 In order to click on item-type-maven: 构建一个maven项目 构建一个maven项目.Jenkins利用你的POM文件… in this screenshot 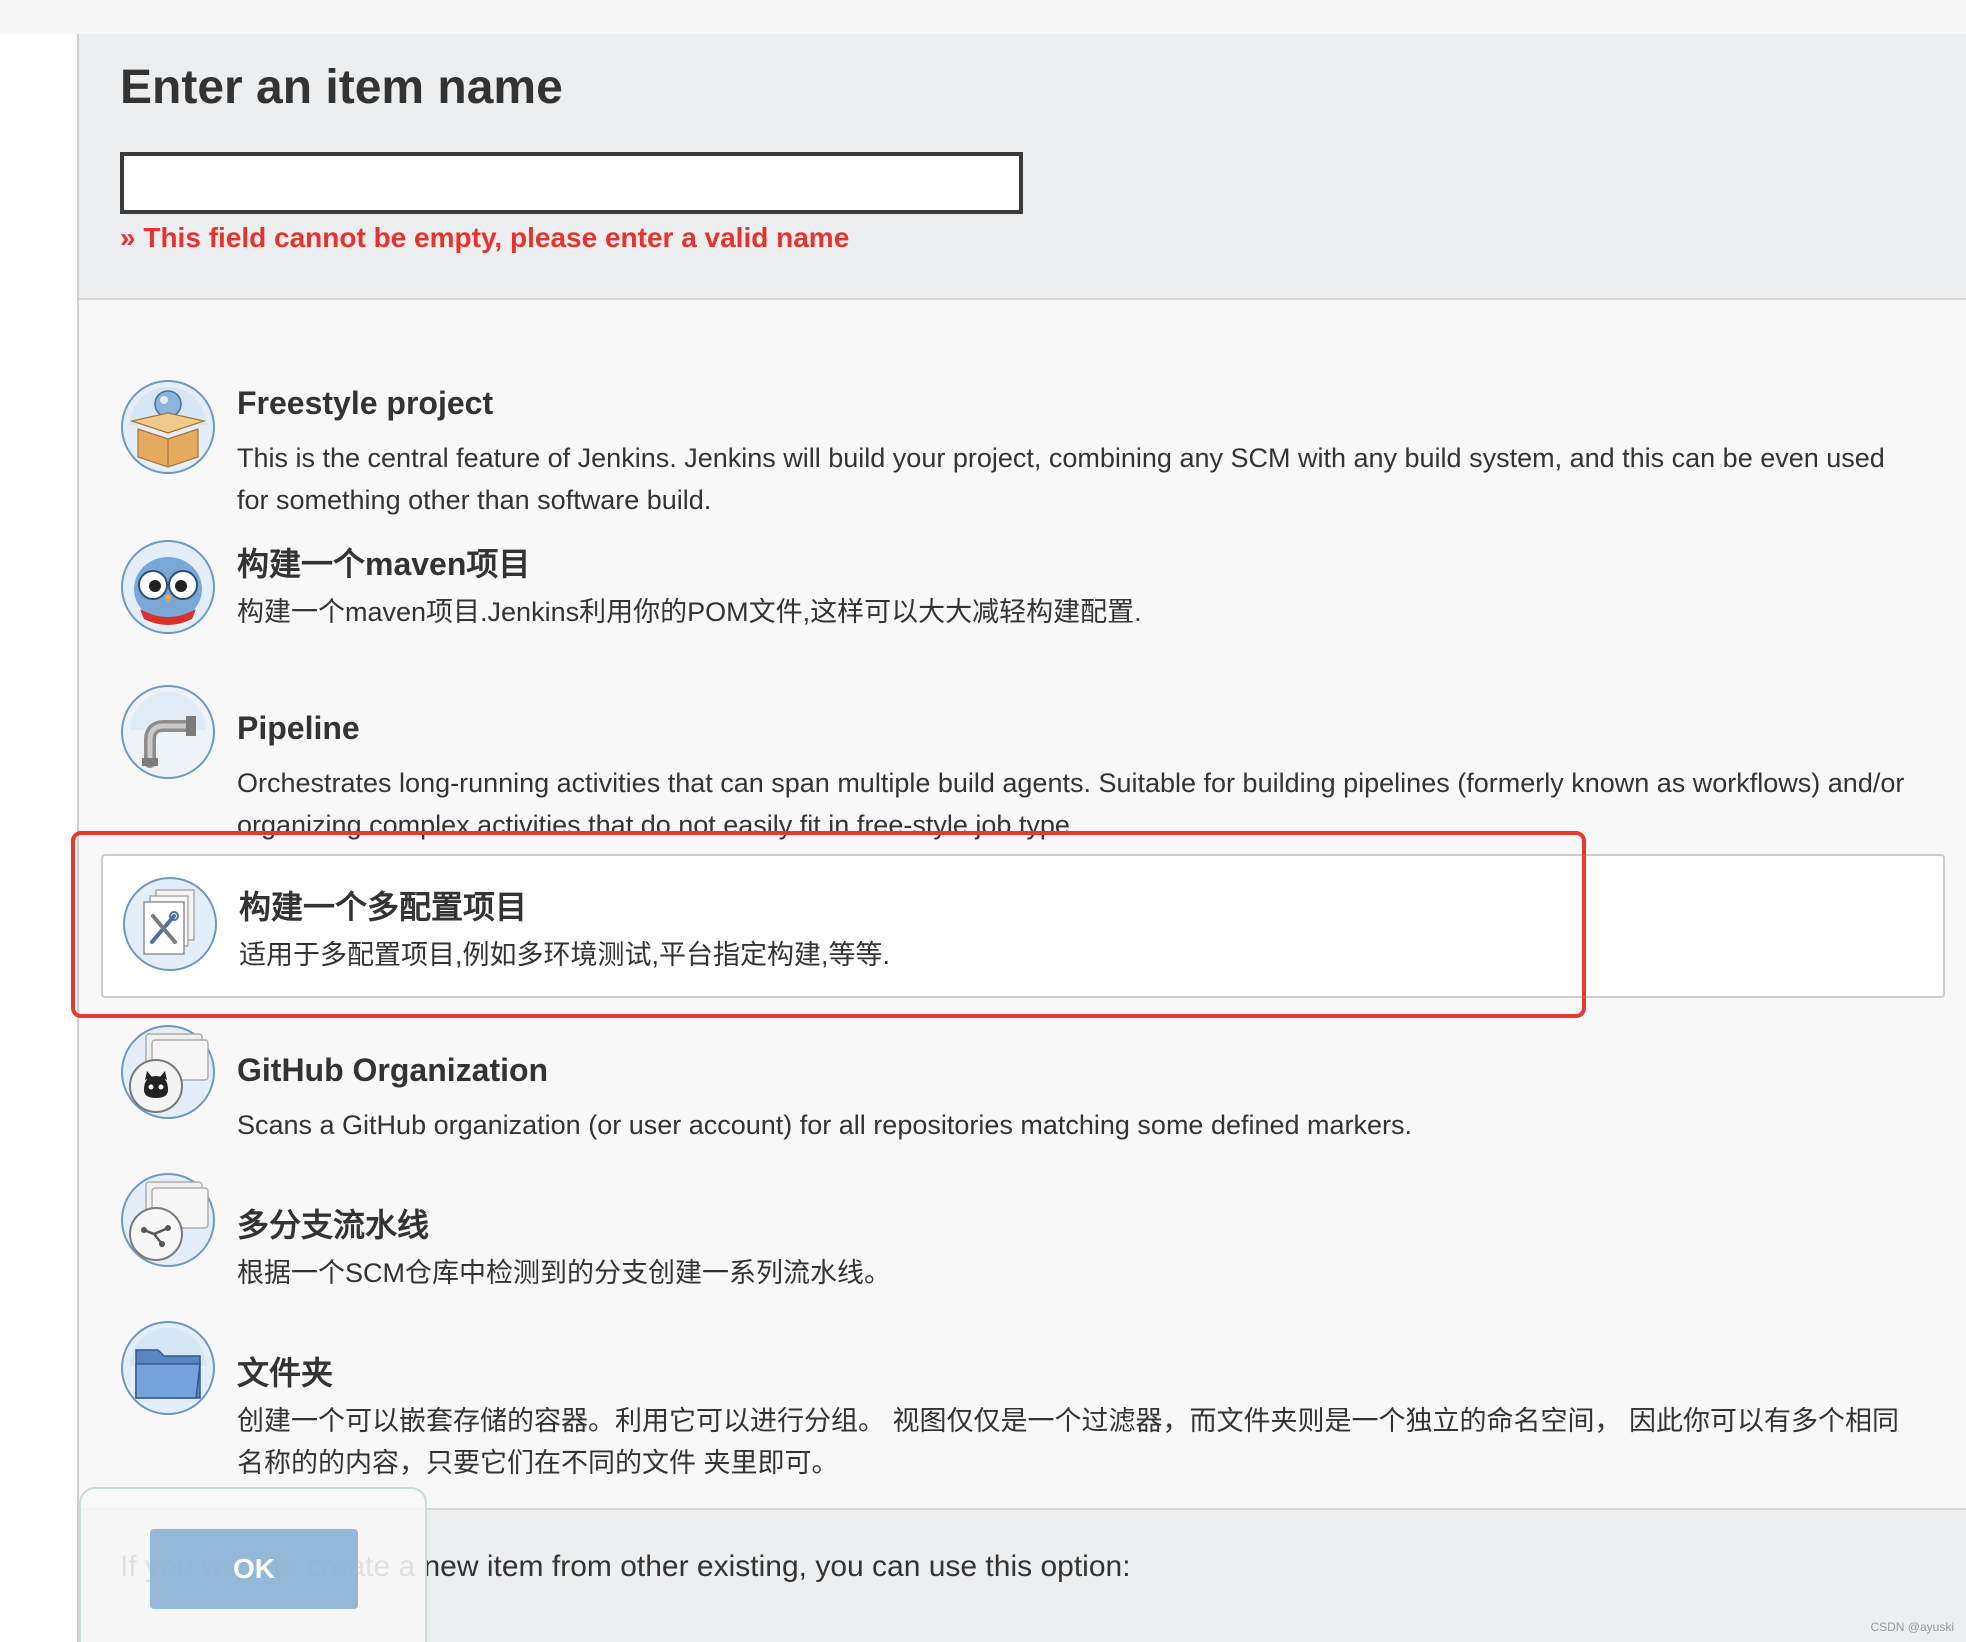, I will do `click(1023, 584)`.